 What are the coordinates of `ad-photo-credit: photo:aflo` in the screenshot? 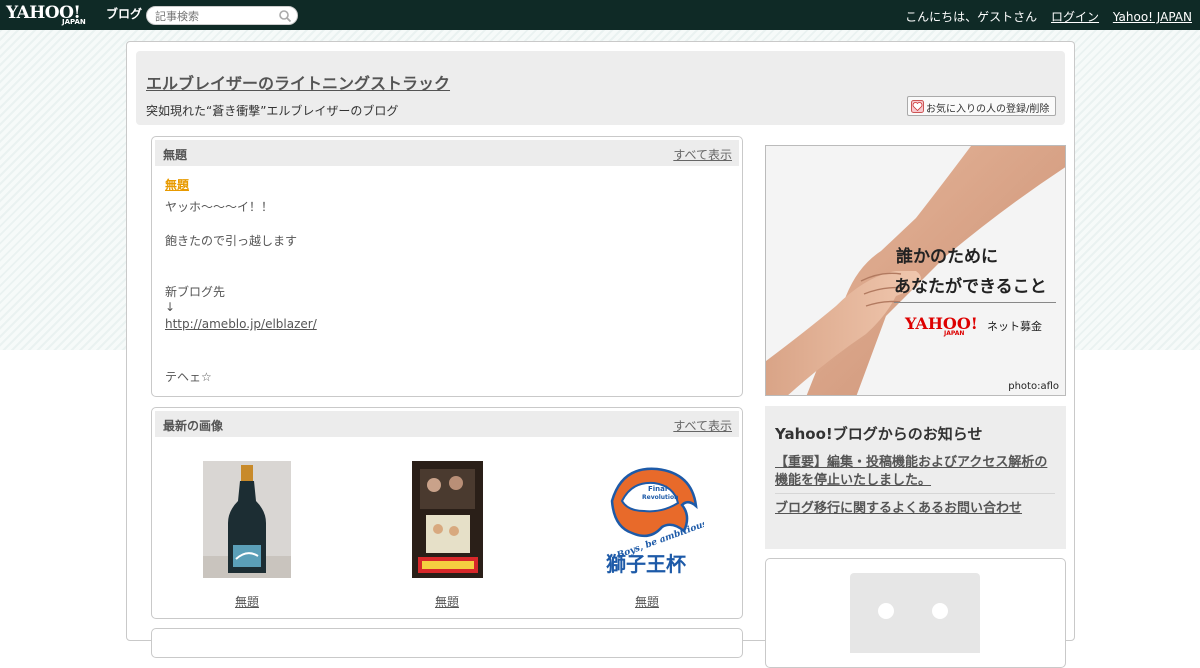 It's located at (1033, 386).